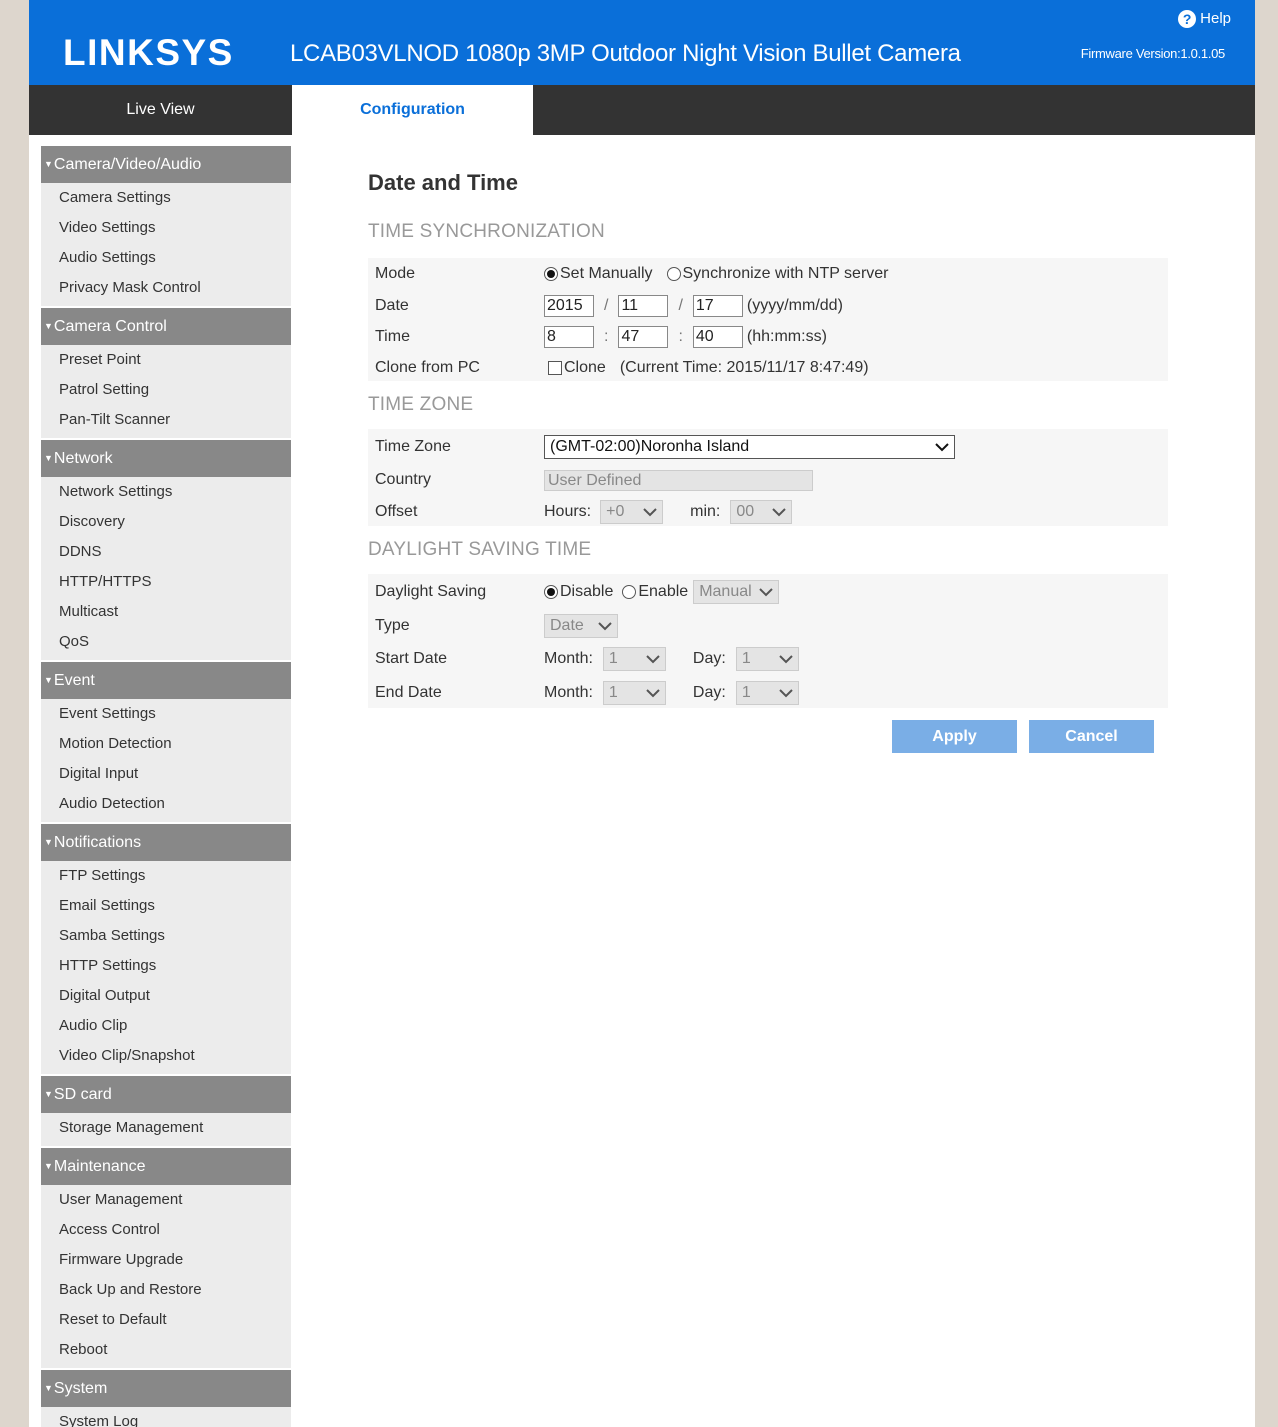 The width and height of the screenshot is (1278, 1427). I want to click on sidebar-section-sd-card: ▼SD card, so click(166, 1094).